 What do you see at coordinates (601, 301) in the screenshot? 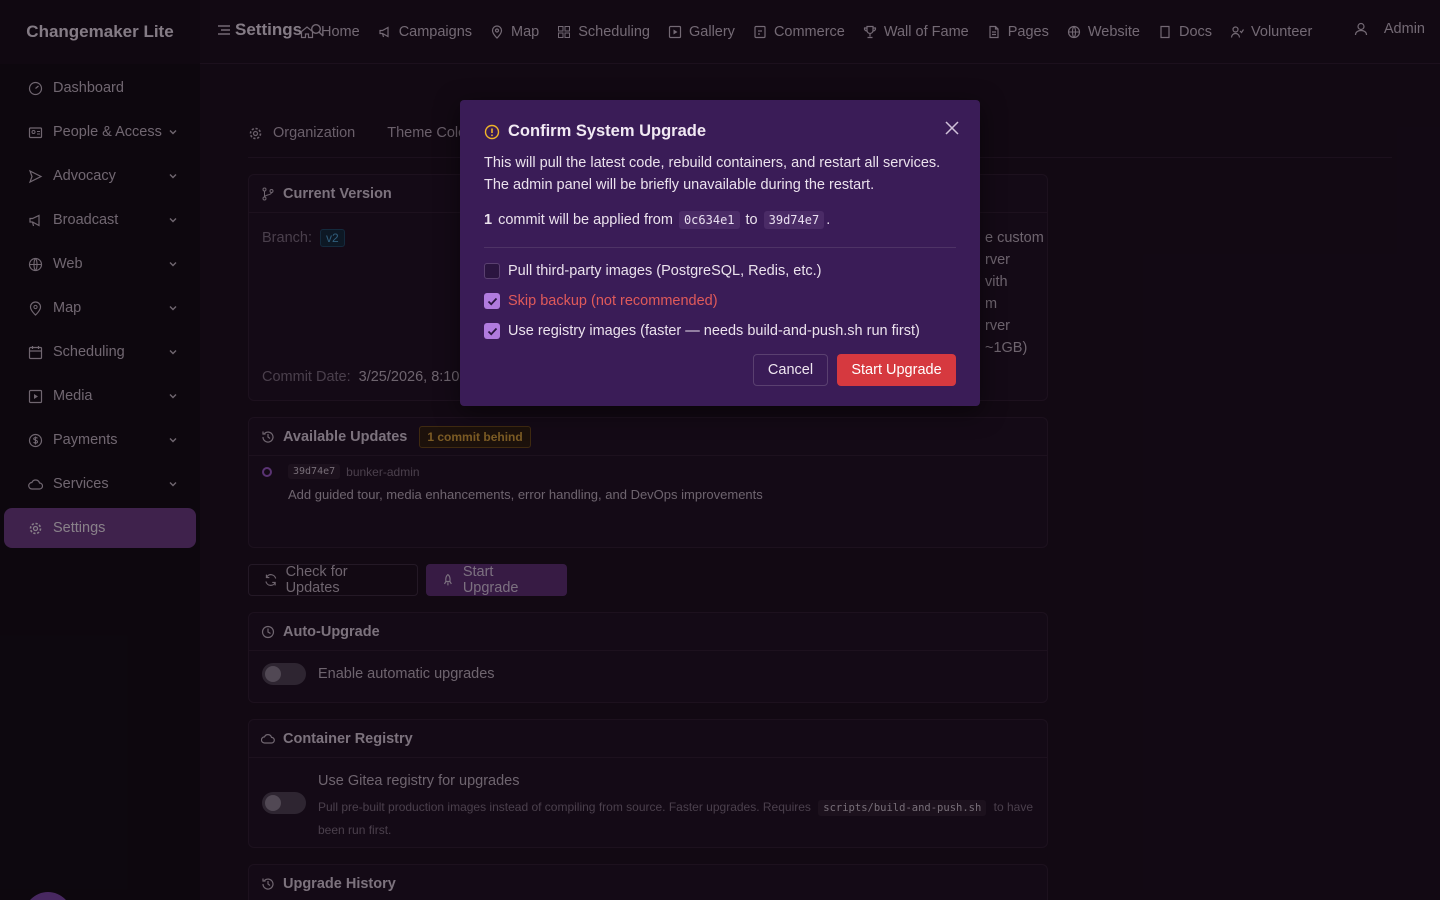
I see `option-skip-backup: Skip backup (not recommended)` at bounding box center [601, 301].